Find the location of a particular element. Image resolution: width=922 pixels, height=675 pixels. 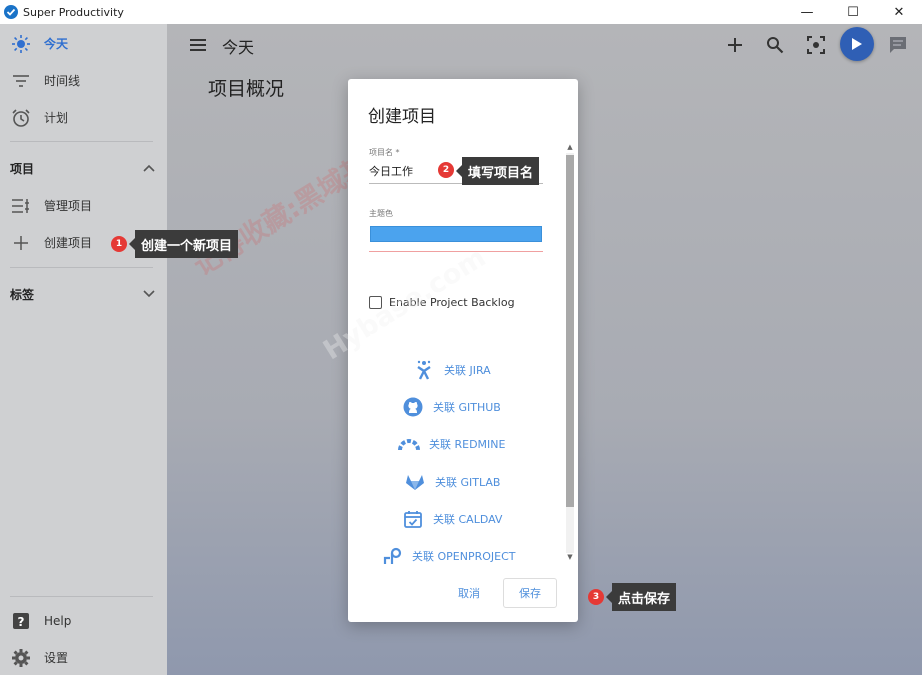

sidebar-item-manage-projects: 管理项目 is located at coordinates (83, 205).